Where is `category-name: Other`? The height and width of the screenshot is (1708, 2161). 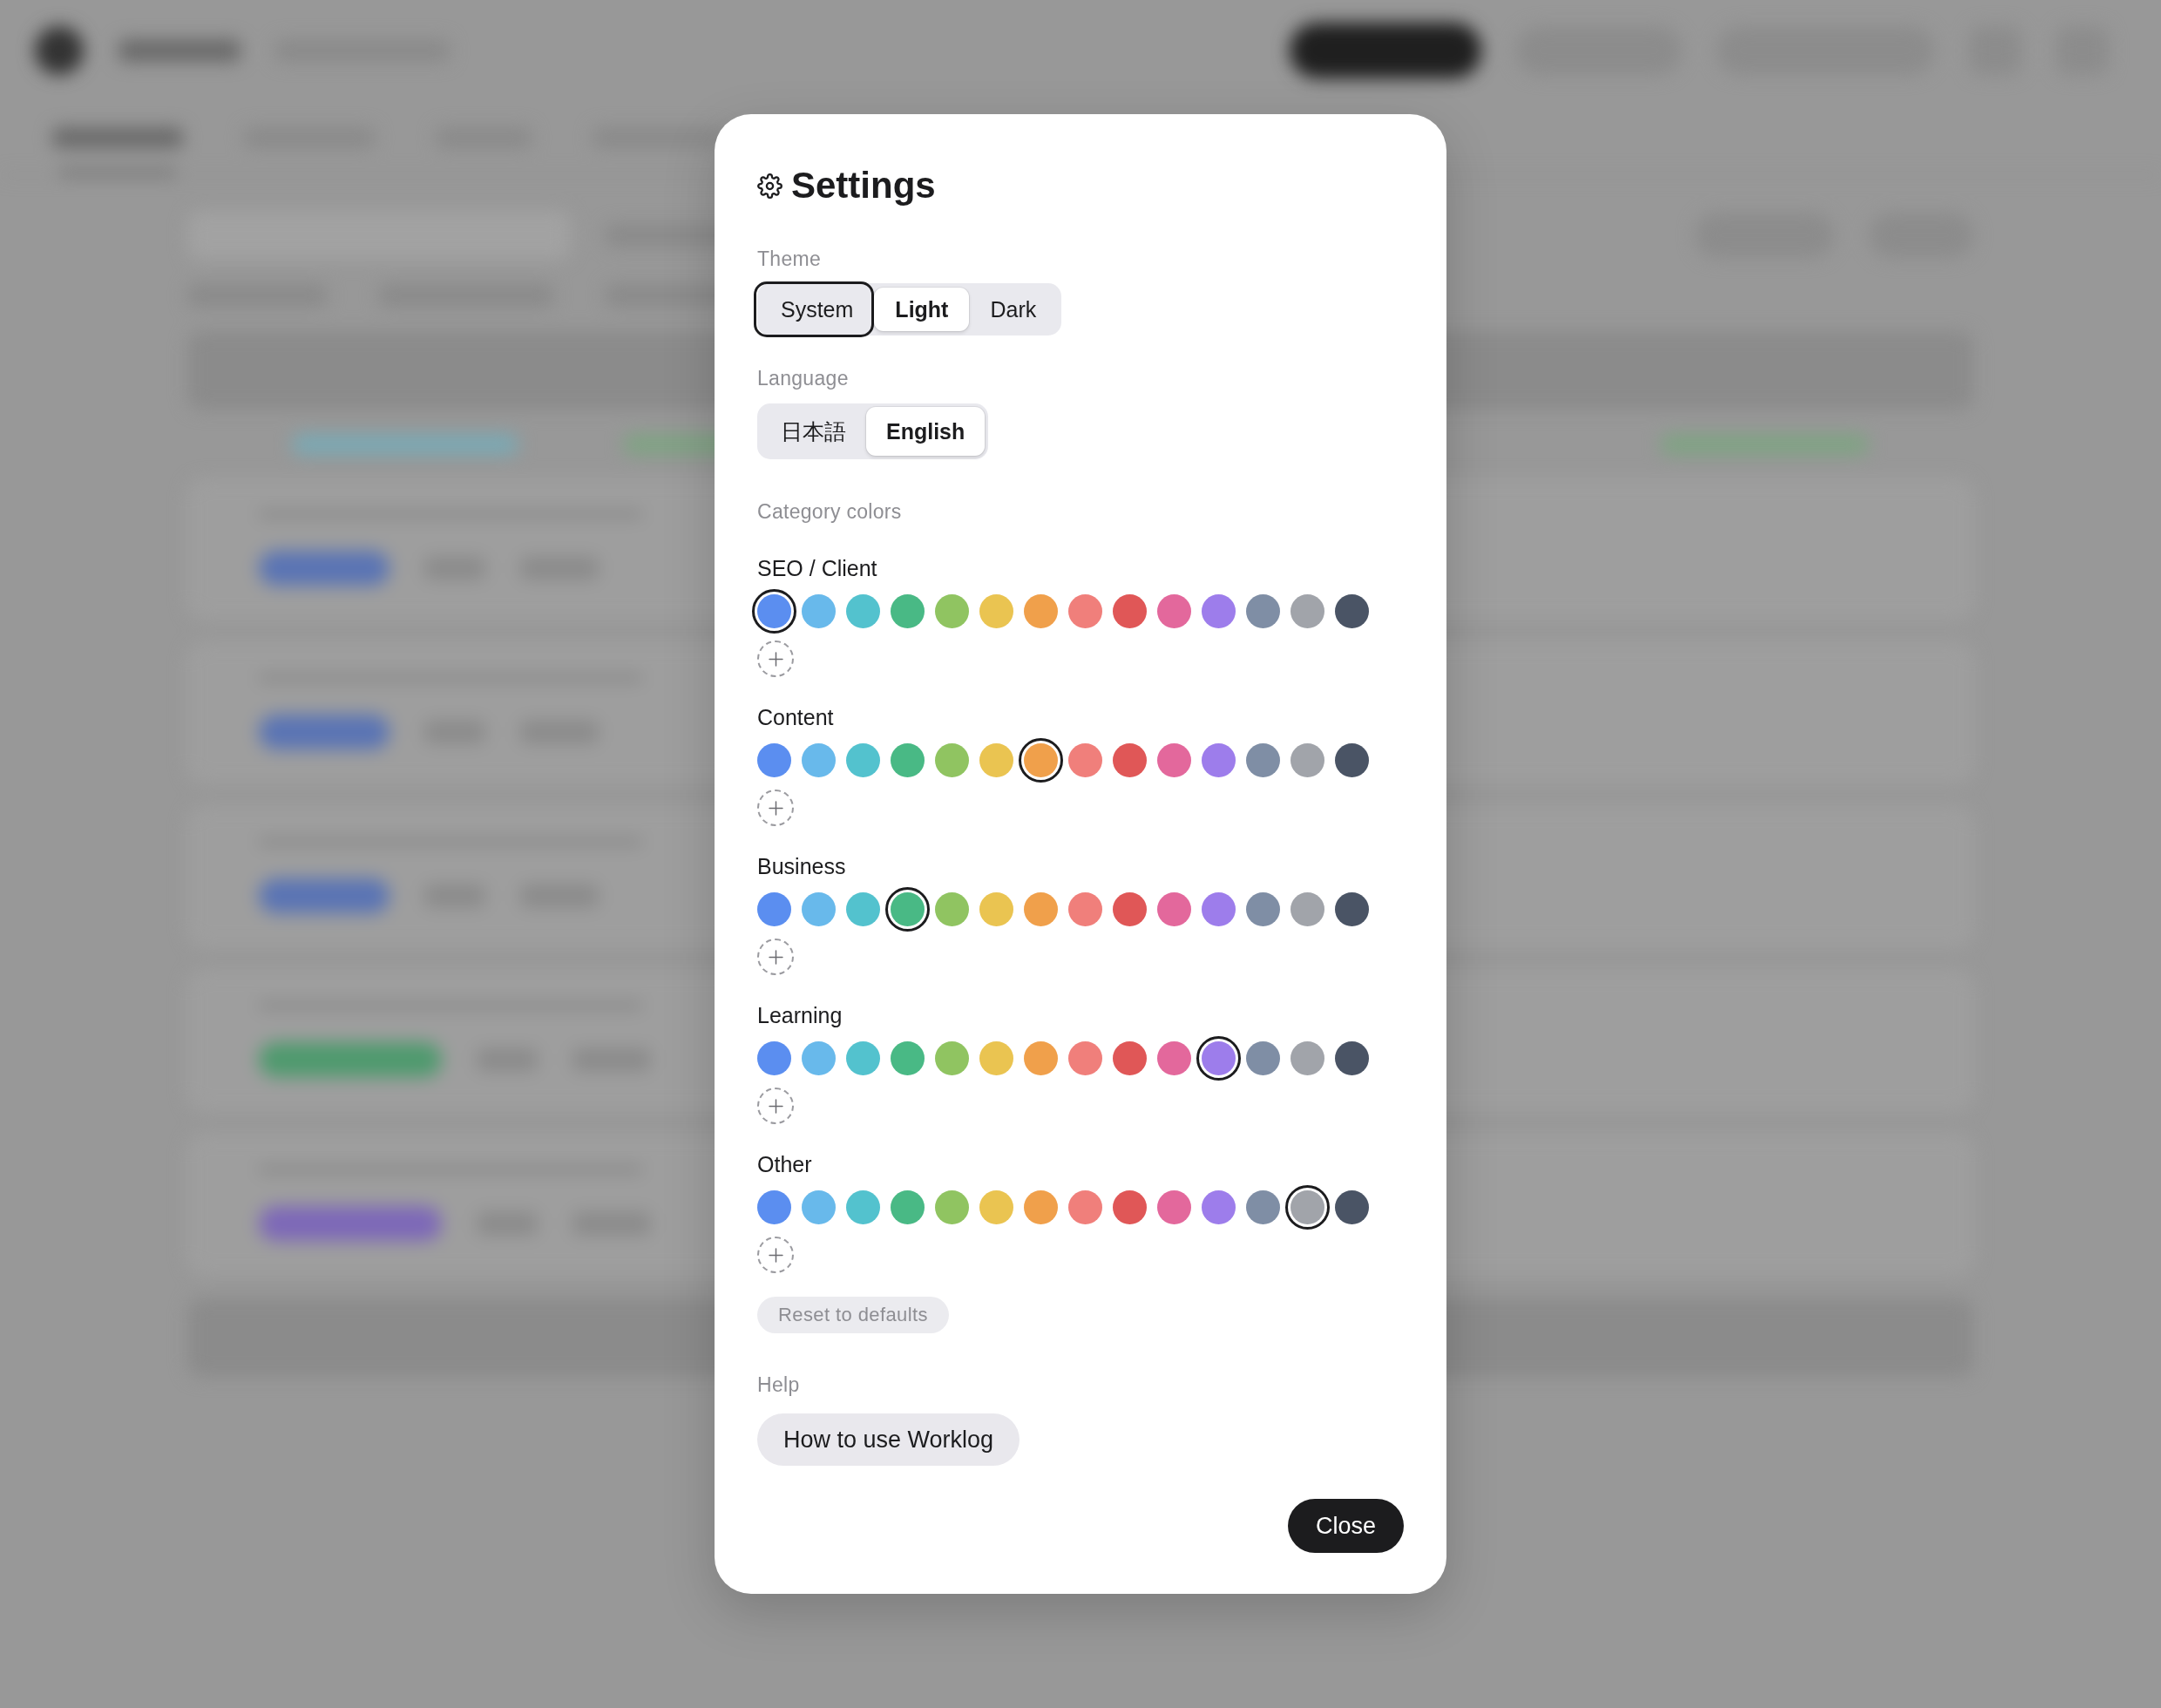
category-name: Other is located at coordinates (784, 1164).